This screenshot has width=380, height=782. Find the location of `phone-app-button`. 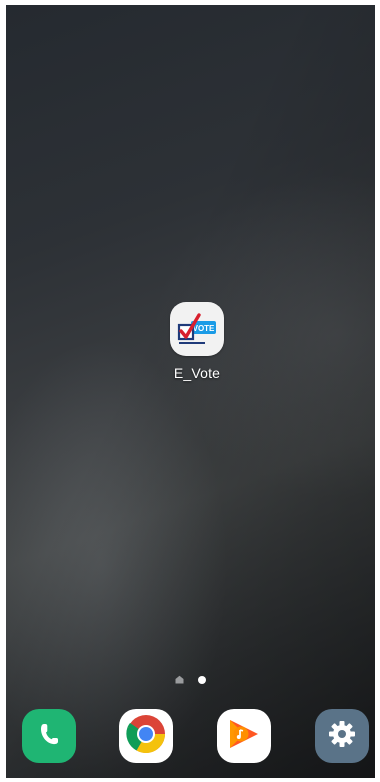

phone-app-button is located at coordinates (49, 736).